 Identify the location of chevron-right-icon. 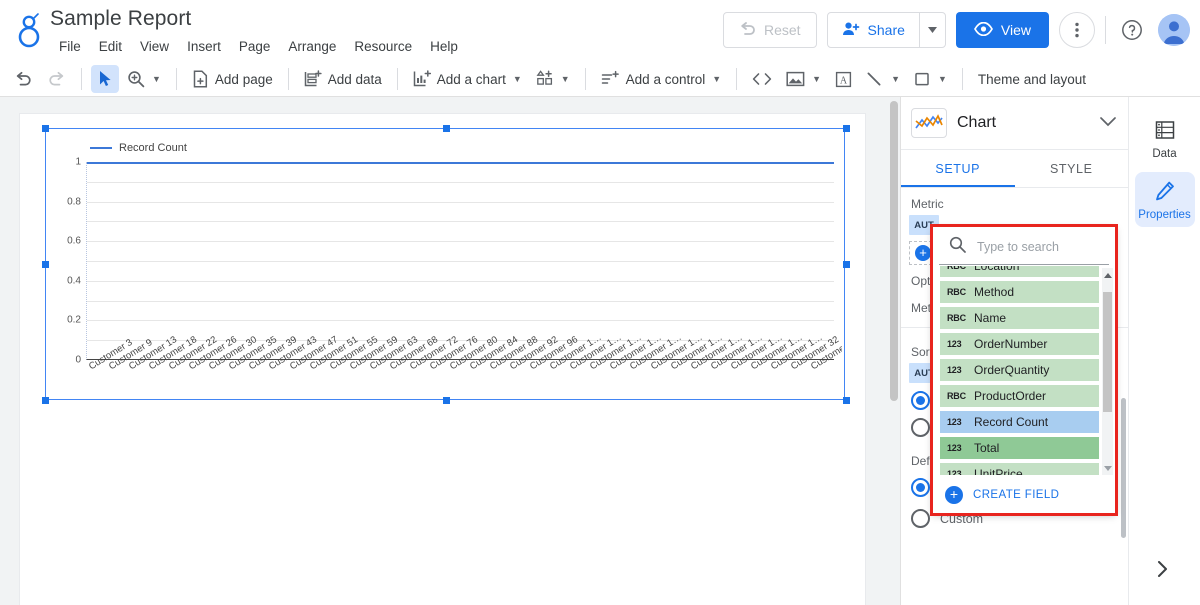
(1162, 571).